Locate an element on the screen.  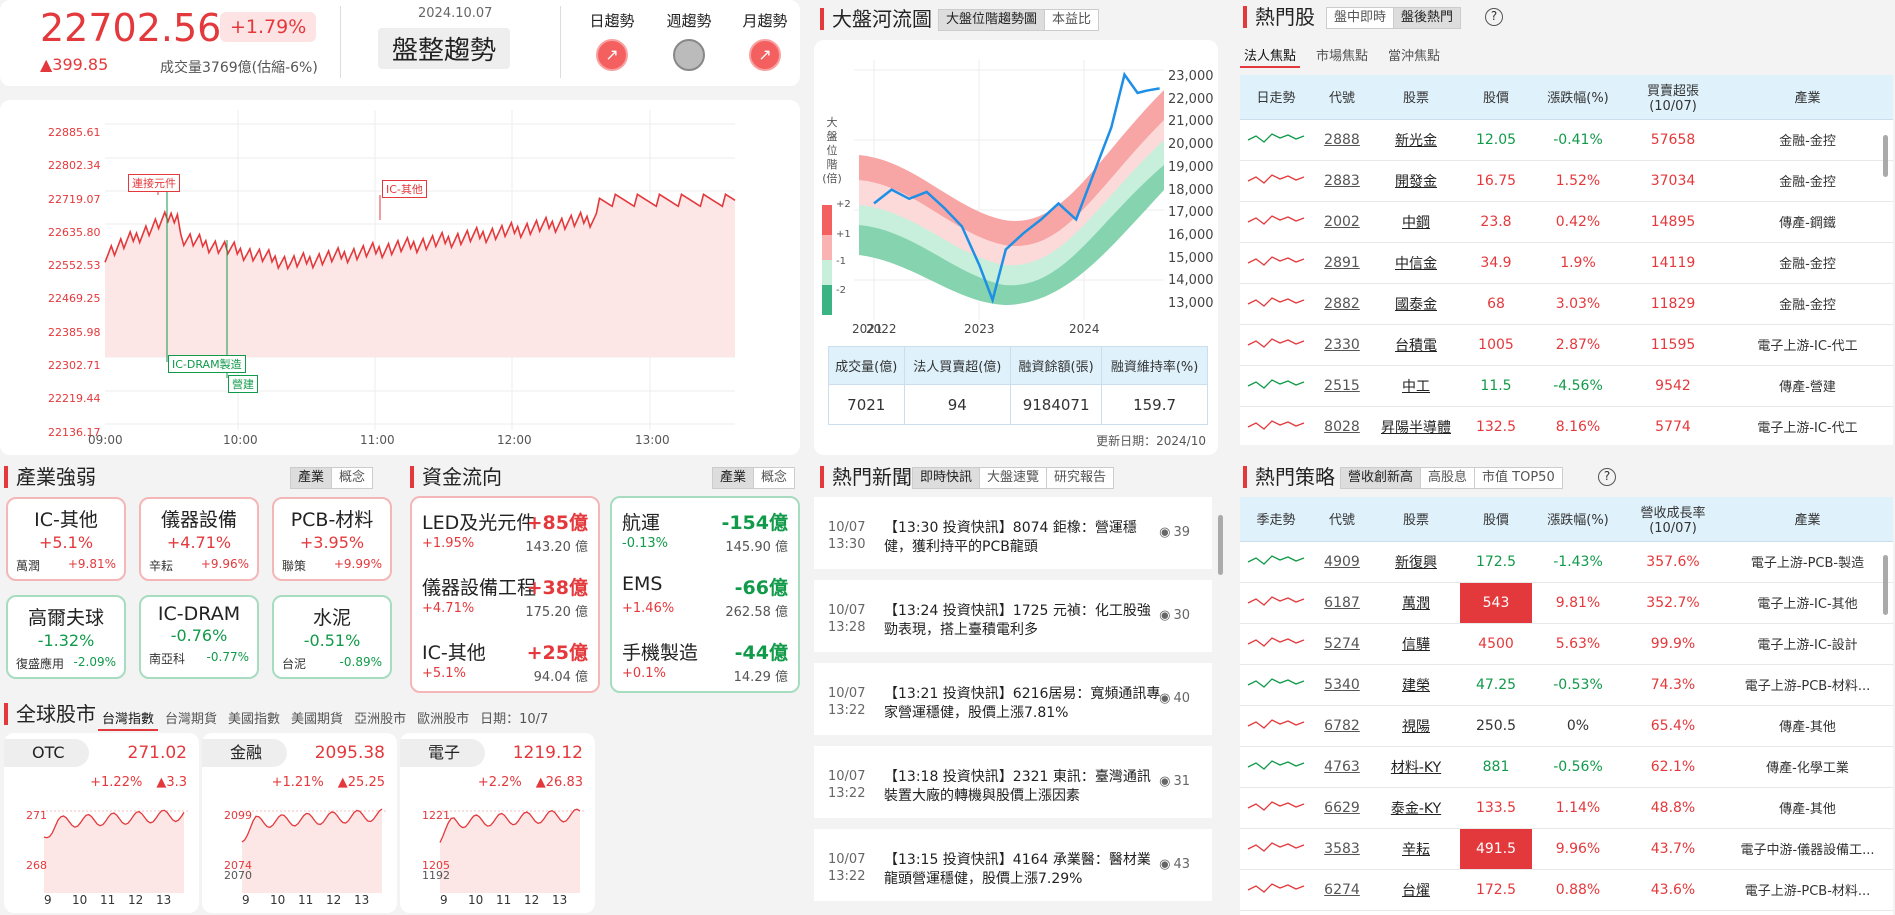
table-row: 2883 開發金 16.75 1.52% 37034 金融-金控 is located at coordinates (1566, 181).